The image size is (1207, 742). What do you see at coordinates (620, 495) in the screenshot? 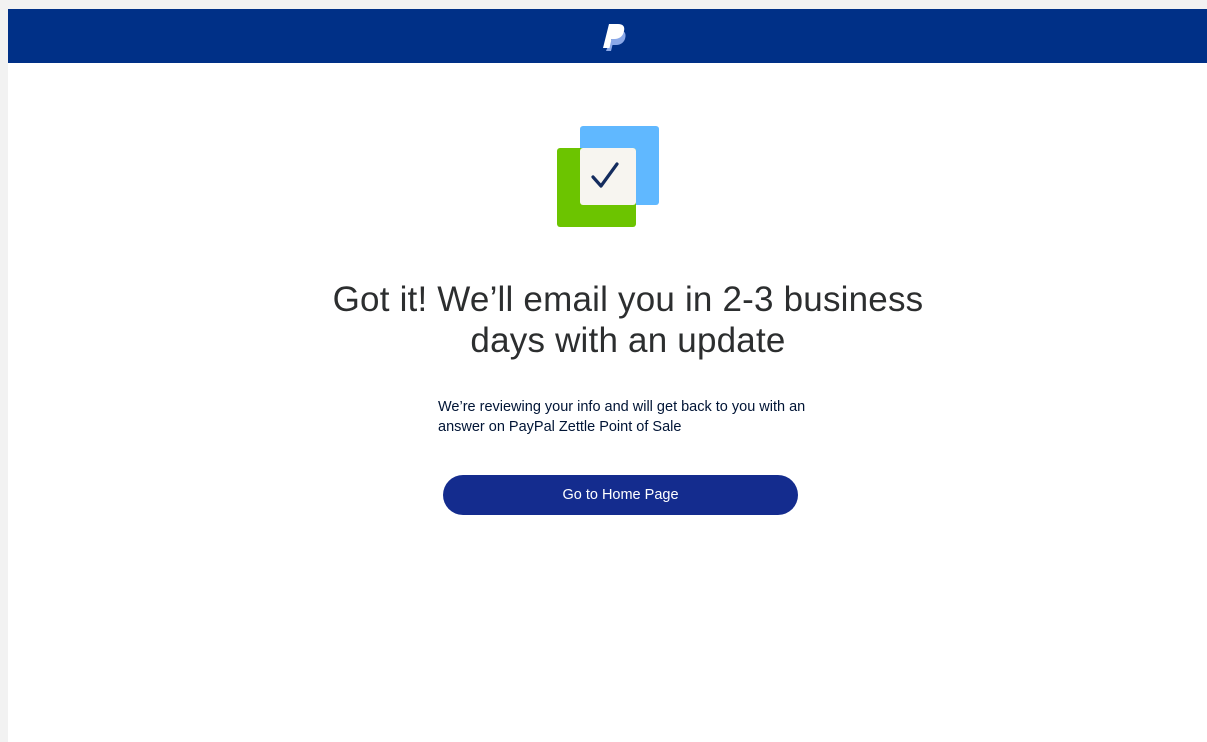
I see `go-to-home-page-button: Go to Home Page` at bounding box center [620, 495].